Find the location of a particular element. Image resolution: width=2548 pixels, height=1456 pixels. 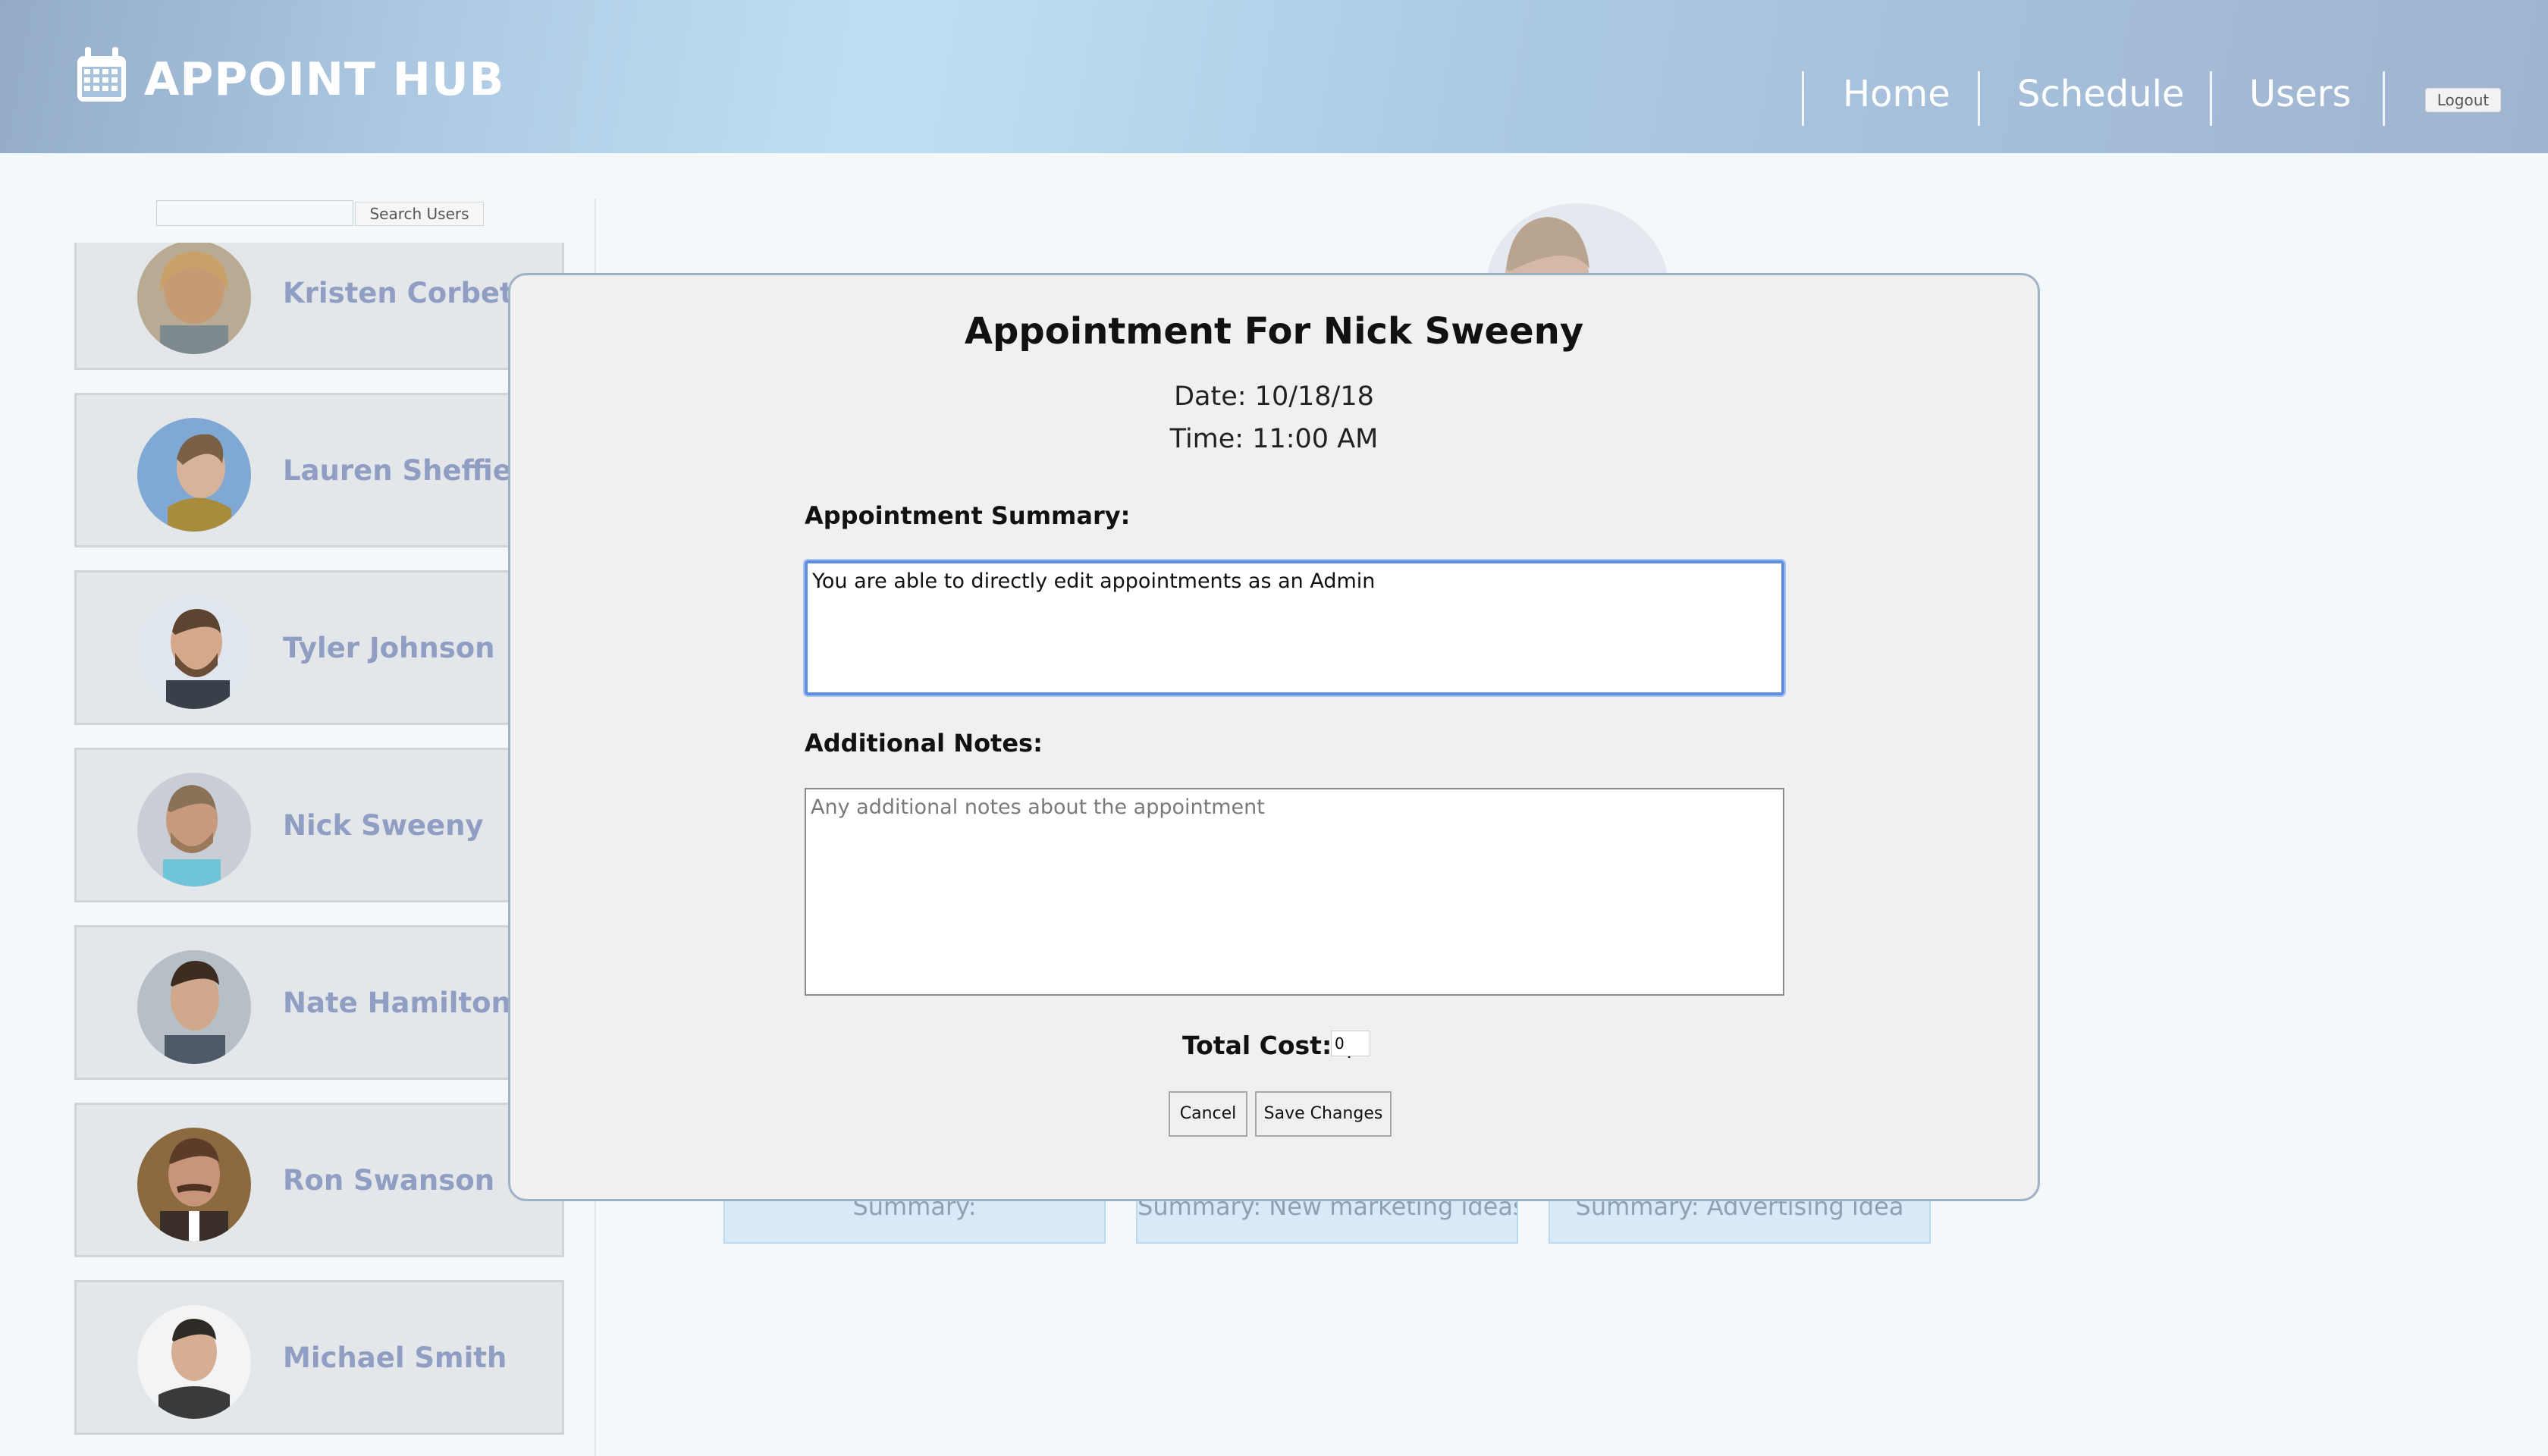

total-cost-input is located at coordinates (1350, 1043).